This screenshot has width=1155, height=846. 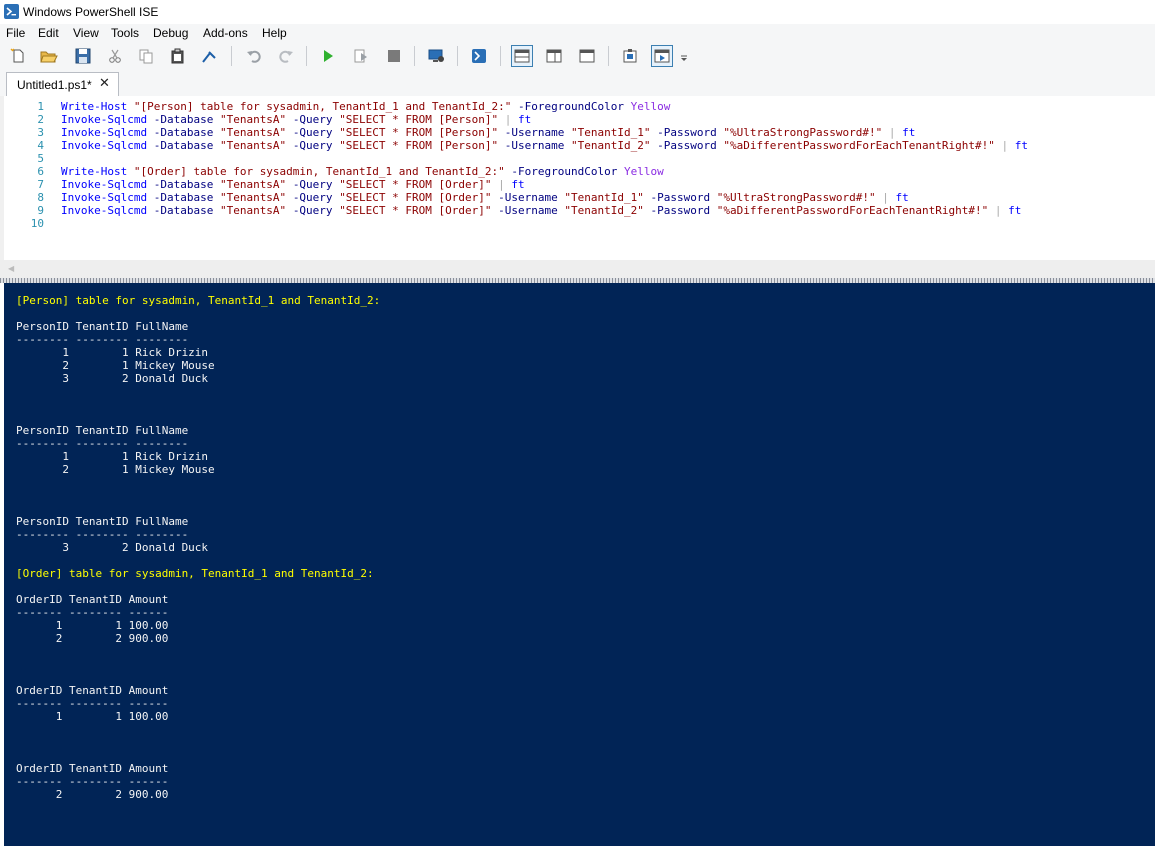 I want to click on run-selection-icon, so click(x=361, y=56).